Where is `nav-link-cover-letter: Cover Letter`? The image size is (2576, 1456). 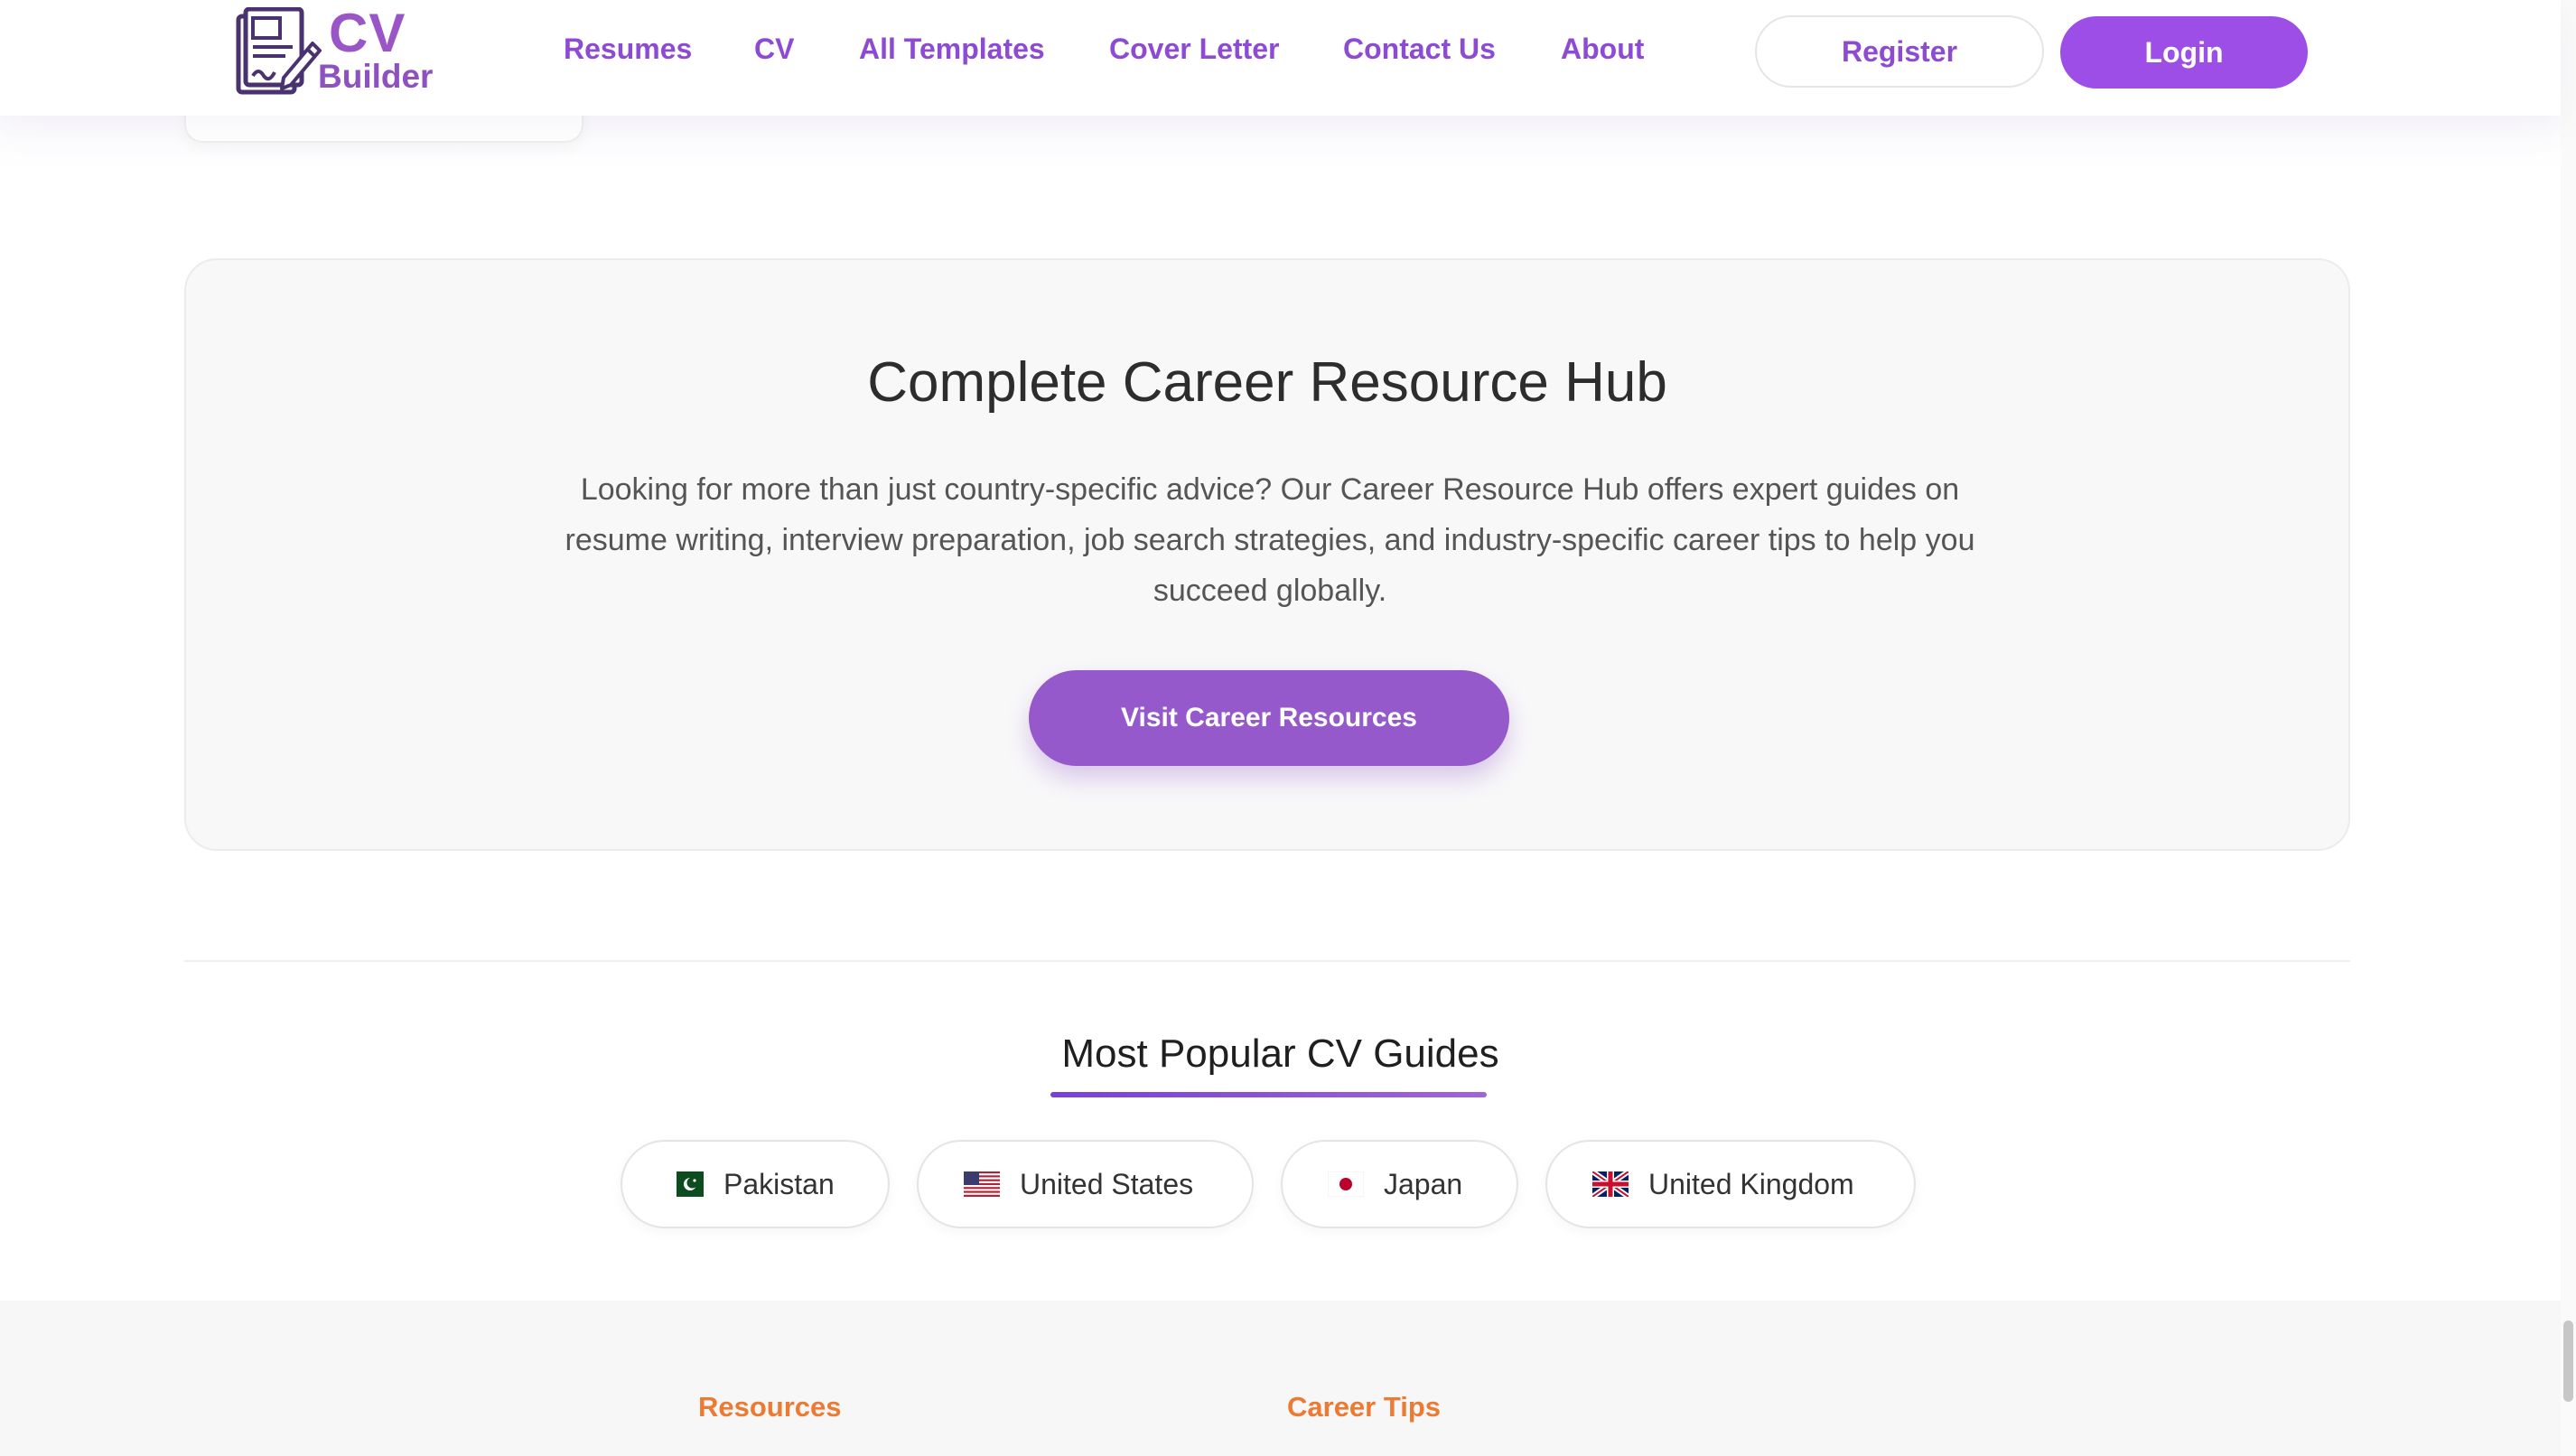
nav-link-cover-letter: Cover Letter is located at coordinates (1194, 49).